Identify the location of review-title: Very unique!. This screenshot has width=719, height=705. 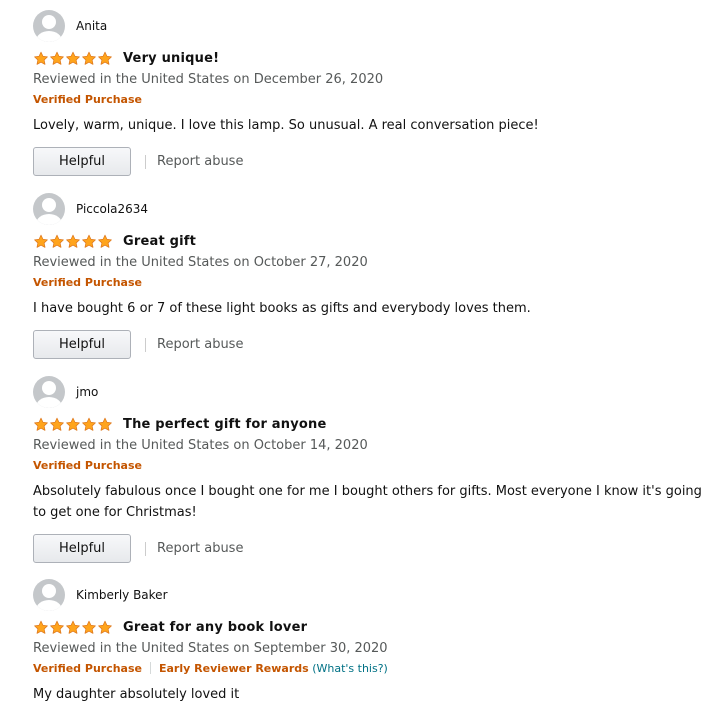
(171, 58).